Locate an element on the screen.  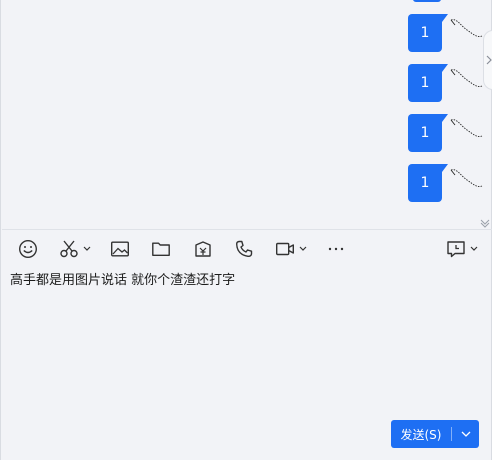
message-bubble-partial is located at coordinates (427, 1).